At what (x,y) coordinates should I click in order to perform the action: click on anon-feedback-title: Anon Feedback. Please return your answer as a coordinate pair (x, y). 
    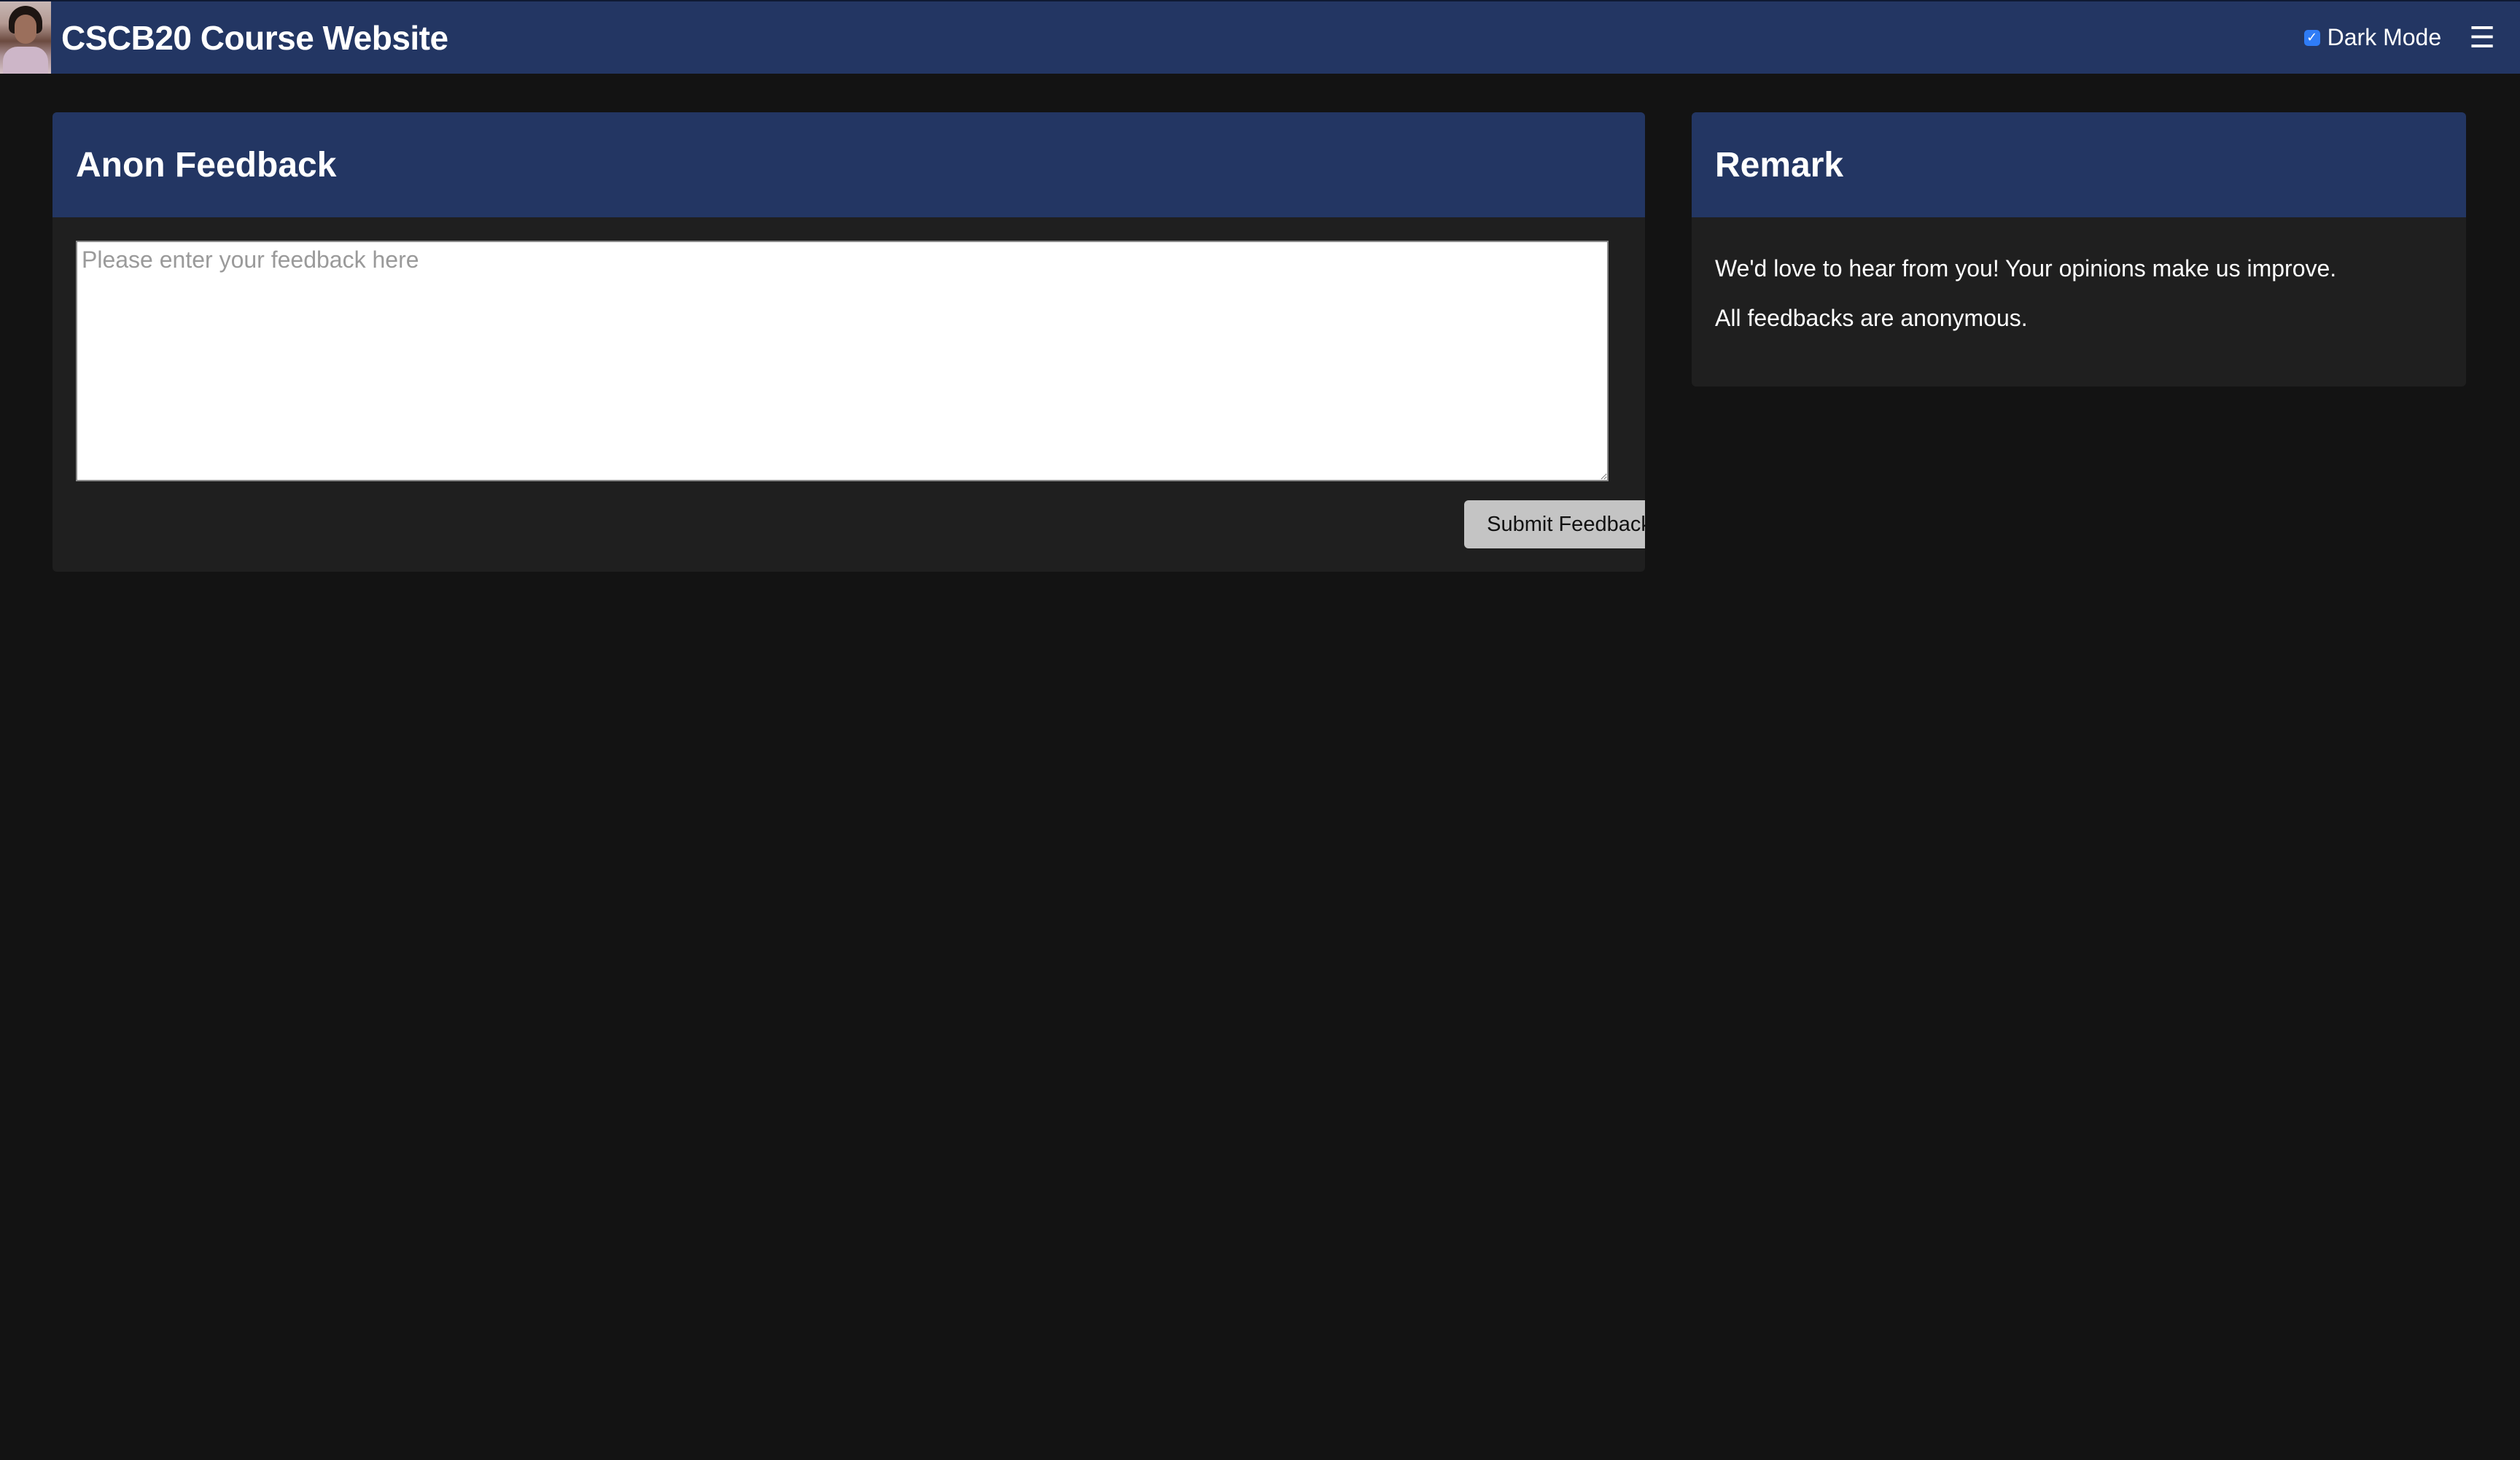
    Looking at the image, I should click on (848, 164).